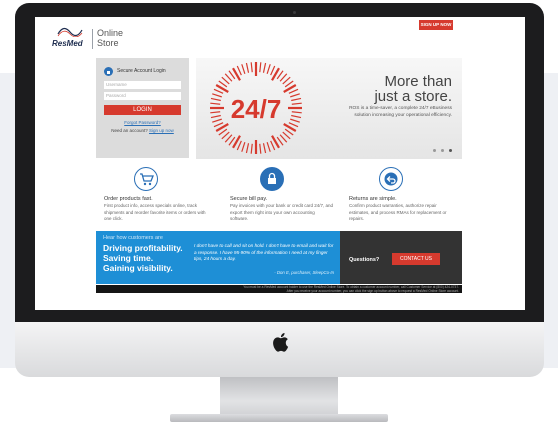  I want to click on store-line-2: Store, so click(108, 43).